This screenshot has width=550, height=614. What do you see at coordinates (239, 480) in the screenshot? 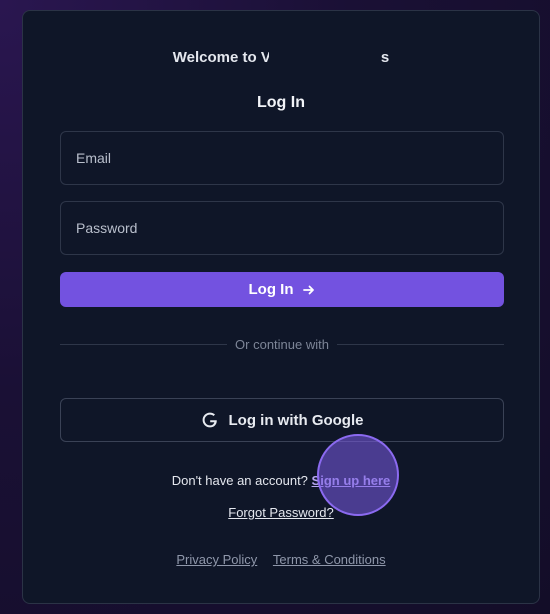
I see `signup-prompt: Don't have an account?` at bounding box center [239, 480].